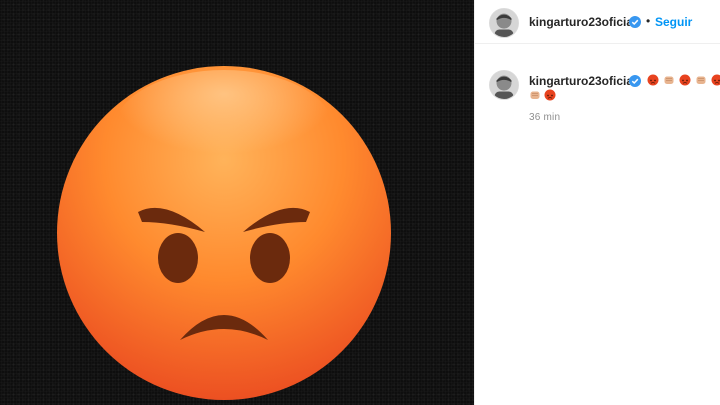 The image size is (720, 405). I want to click on post-timestamp: 36 min, so click(544, 117).